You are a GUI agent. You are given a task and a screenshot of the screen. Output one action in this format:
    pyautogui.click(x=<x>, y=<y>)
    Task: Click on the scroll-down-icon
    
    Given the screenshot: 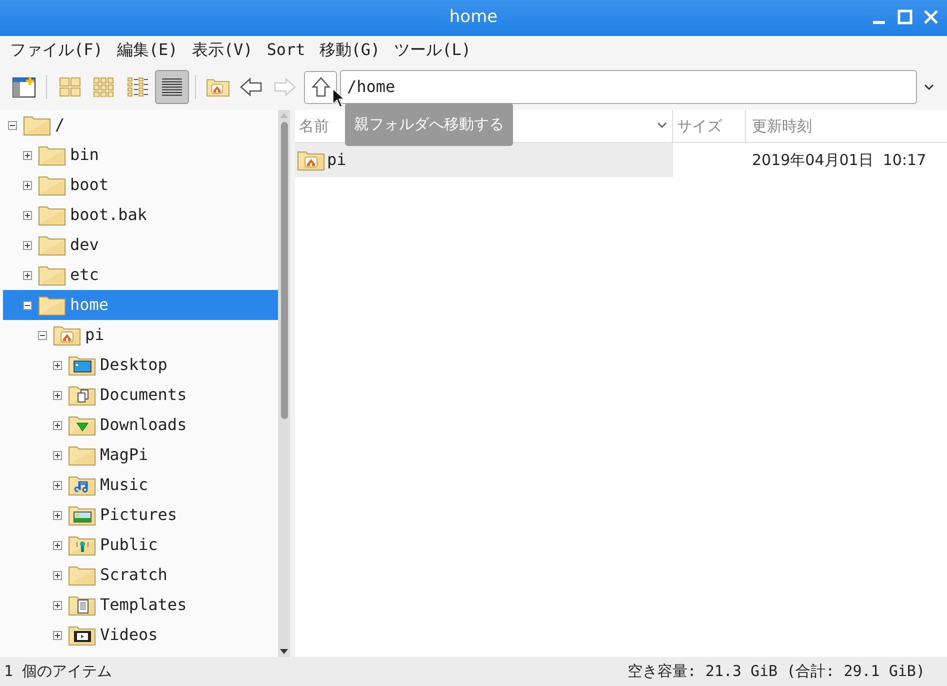 What is the action you would take?
    pyautogui.click(x=284, y=652)
    